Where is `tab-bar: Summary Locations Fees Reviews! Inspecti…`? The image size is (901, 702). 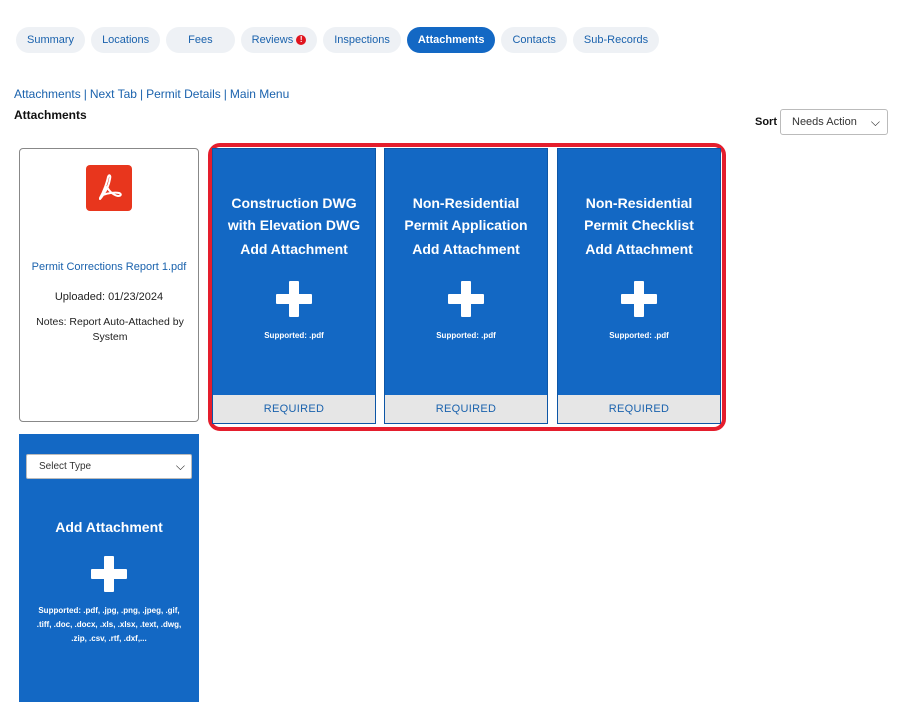
tab-bar: Summary Locations Fees Reviews! Inspecti… is located at coordinates (338, 40).